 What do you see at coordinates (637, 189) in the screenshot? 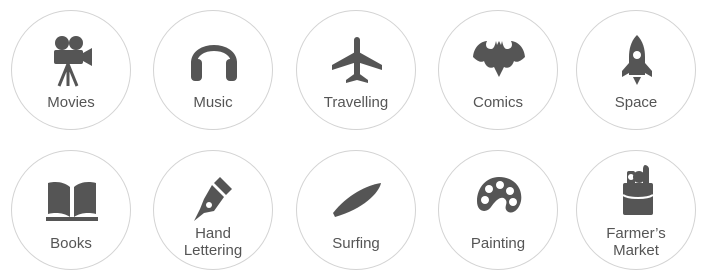
I see `grocery-bag-icon` at bounding box center [637, 189].